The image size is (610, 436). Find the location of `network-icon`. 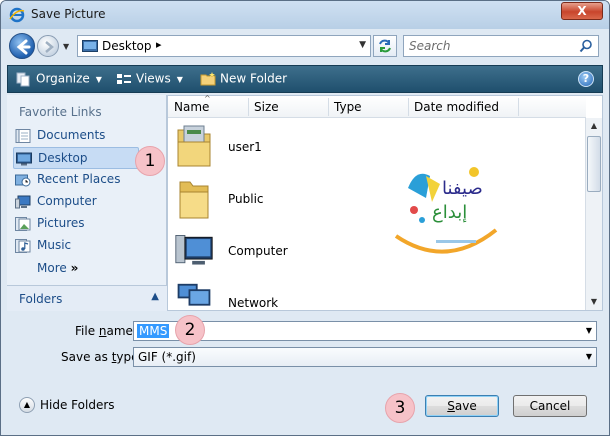

network-icon is located at coordinates (194, 294).